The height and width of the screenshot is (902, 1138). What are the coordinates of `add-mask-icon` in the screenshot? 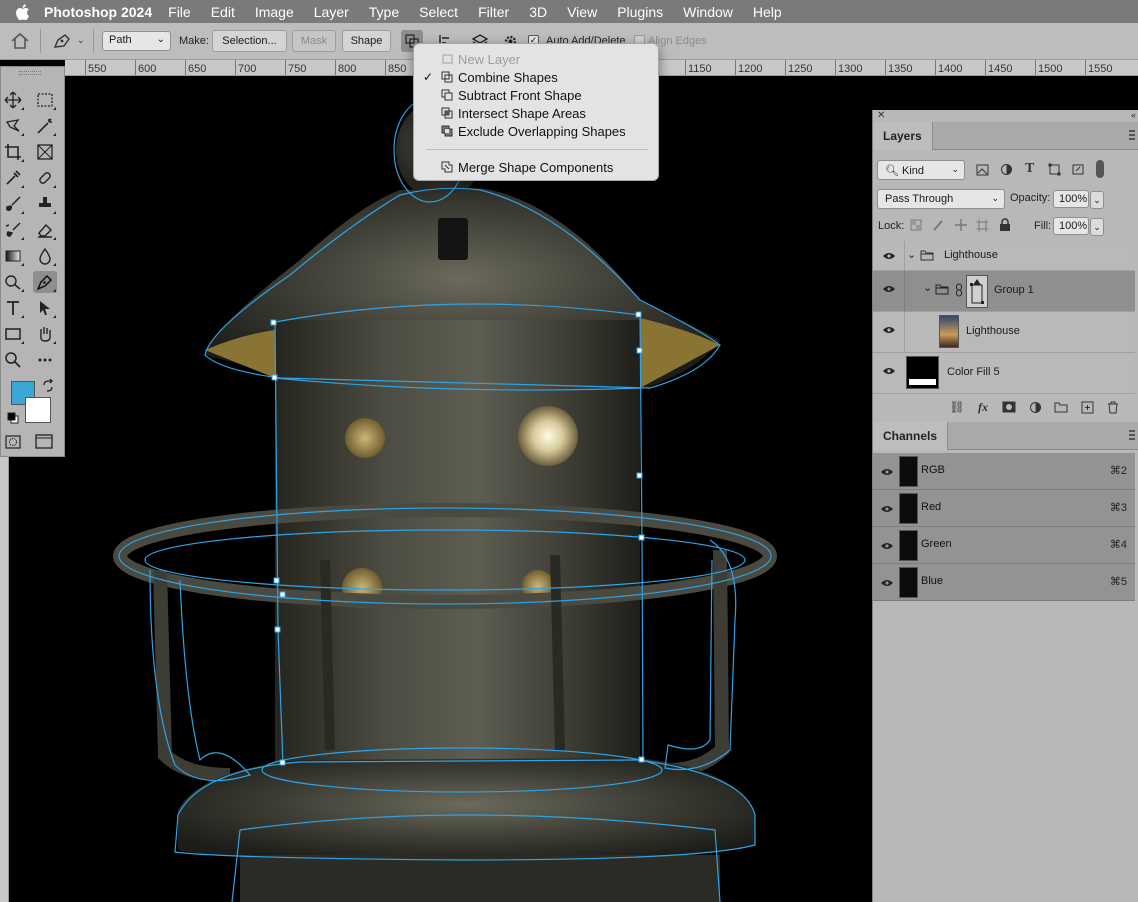 It's located at (1009, 407).